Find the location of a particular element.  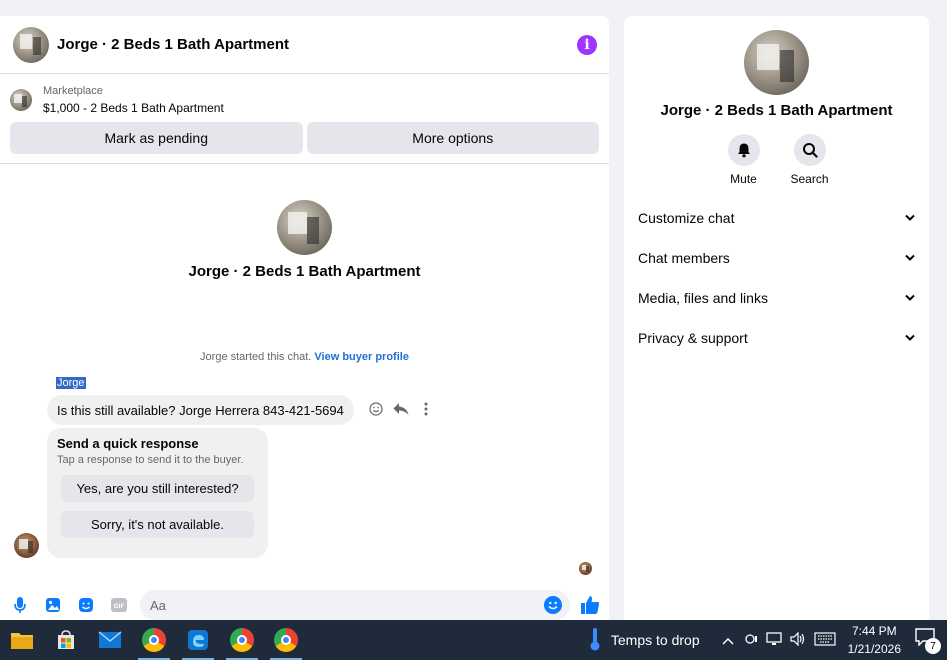

clock-date: 1/21/2026 is located at coordinates (874, 649).